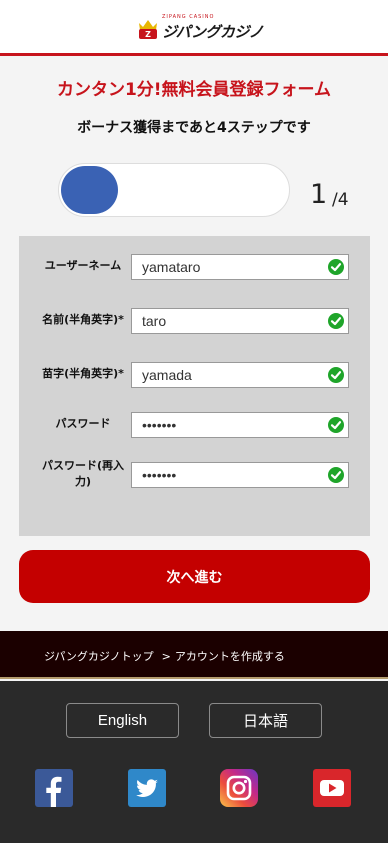 The width and height of the screenshot is (388, 843). What do you see at coordinates (332, 788) in the screenshot?
I see `youtube-icon` at bounding box center [332, 788].